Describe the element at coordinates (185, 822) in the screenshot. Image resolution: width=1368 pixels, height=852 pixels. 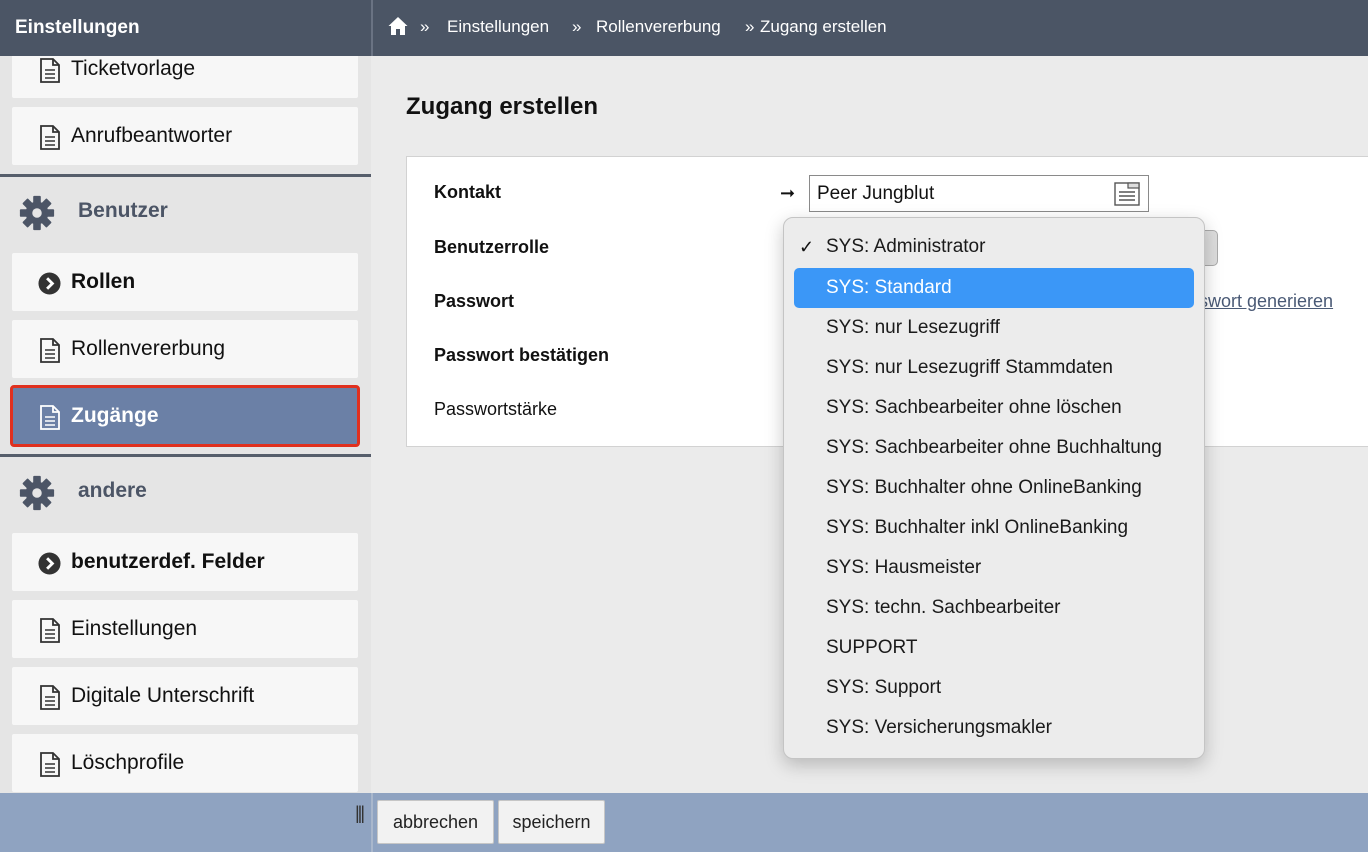
I see `sidebar-footer: |||` at that location.